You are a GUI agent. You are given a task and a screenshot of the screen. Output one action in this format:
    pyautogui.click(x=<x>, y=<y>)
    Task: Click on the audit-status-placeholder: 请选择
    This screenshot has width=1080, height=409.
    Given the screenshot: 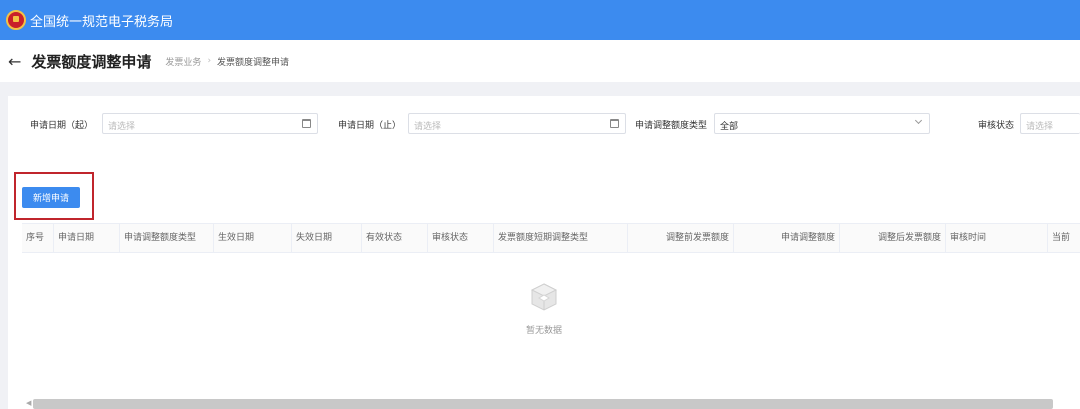 What is the action you would take?
    pyautogui.click(x=1040, y=127)
    